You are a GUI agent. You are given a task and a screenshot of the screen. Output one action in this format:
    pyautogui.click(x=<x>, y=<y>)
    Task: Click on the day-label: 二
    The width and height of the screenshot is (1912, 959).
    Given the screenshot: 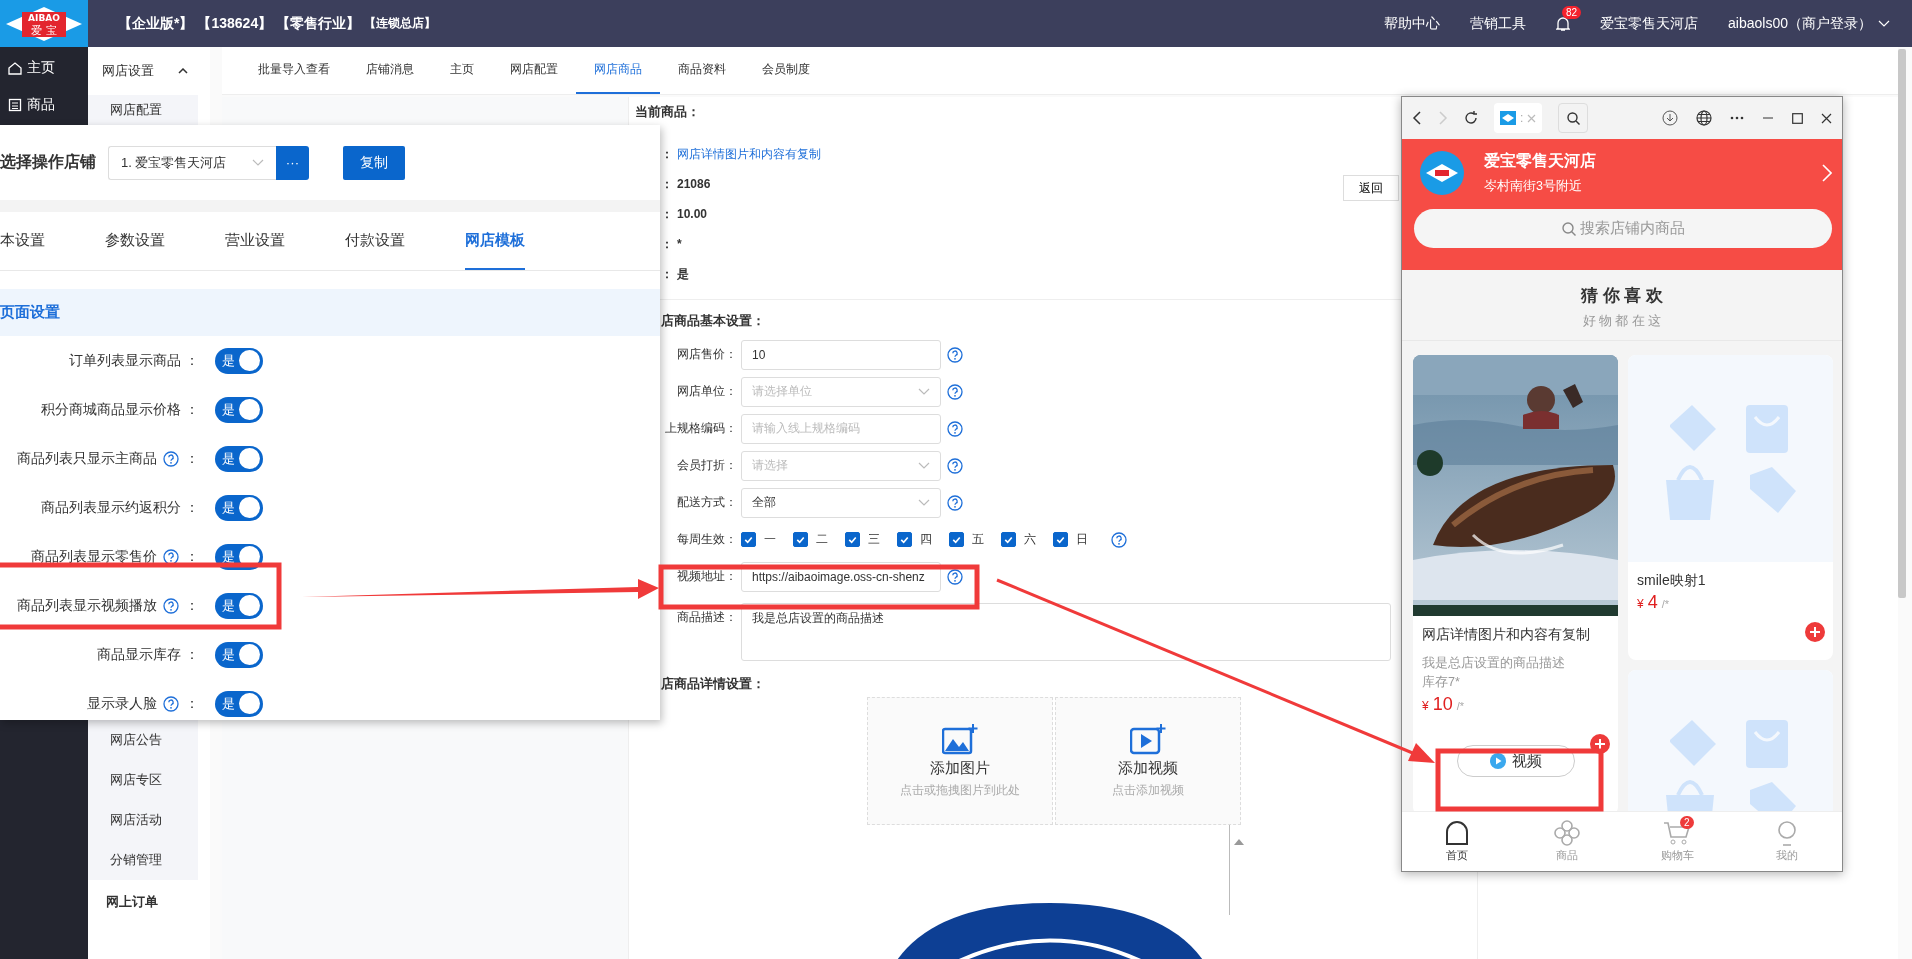 What is the action you would take?
    pyautogui.click(x=822, y=539)
    